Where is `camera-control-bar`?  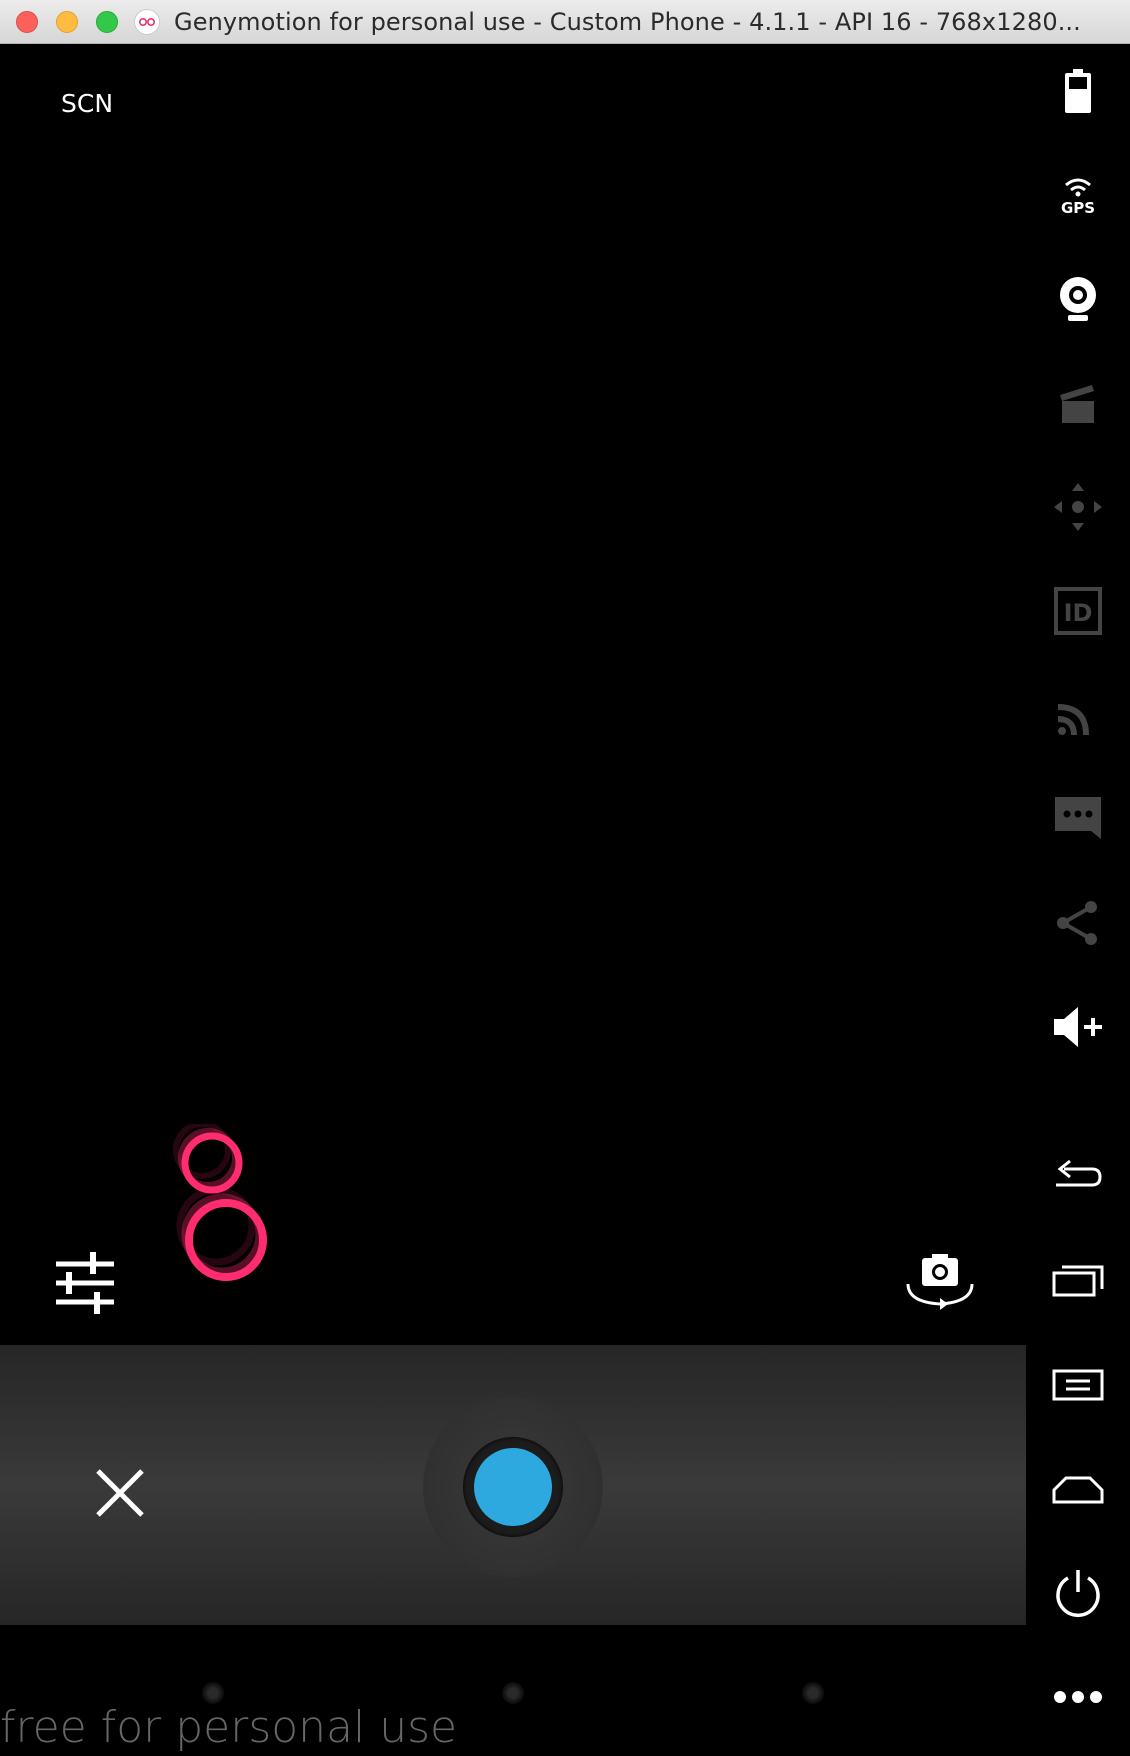 camera-control-bar is located at coordinates (513, 1485).